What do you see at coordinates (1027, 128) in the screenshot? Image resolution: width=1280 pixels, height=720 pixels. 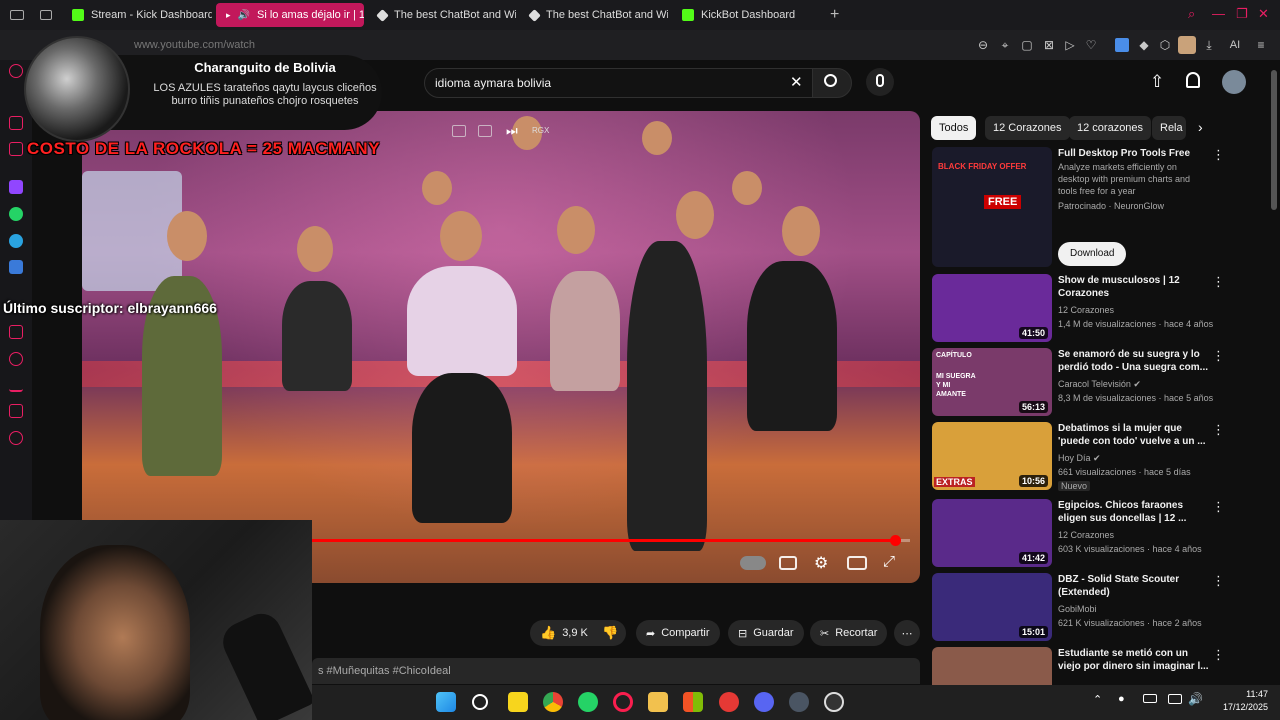 I see `chip-12-corazones: 12 Corazones` at bounding box center [1027, 128].